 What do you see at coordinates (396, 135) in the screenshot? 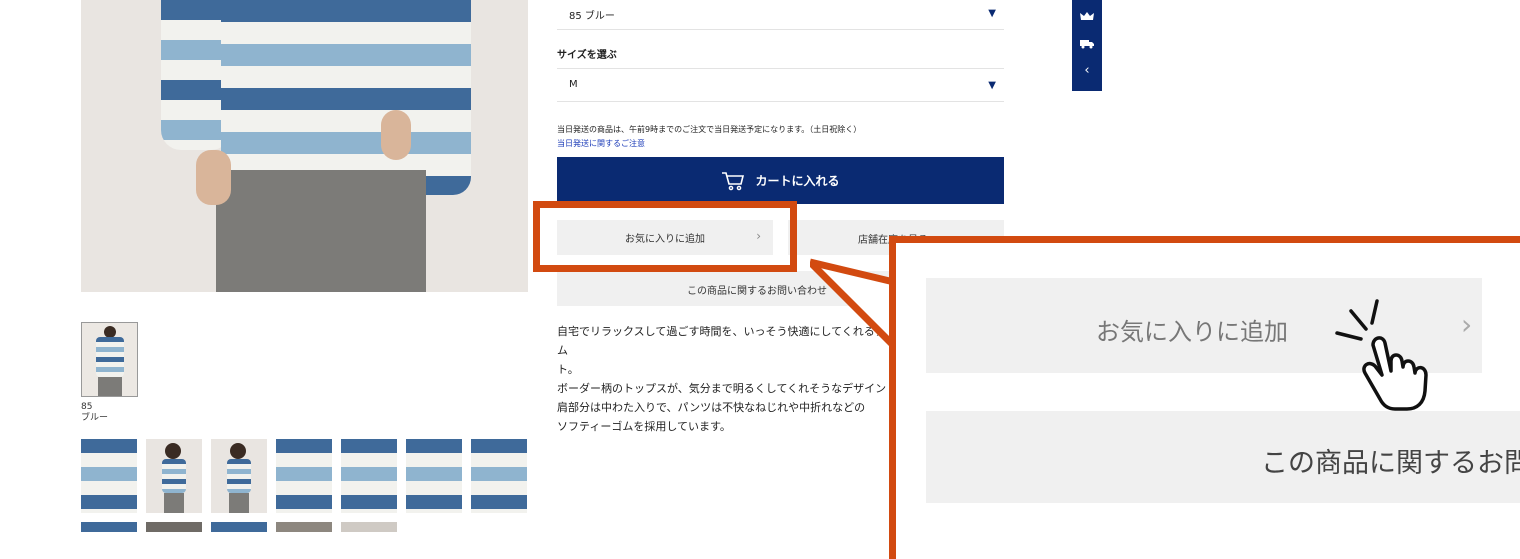
I see `photo-hand-right` at bounding box center [396, 135].